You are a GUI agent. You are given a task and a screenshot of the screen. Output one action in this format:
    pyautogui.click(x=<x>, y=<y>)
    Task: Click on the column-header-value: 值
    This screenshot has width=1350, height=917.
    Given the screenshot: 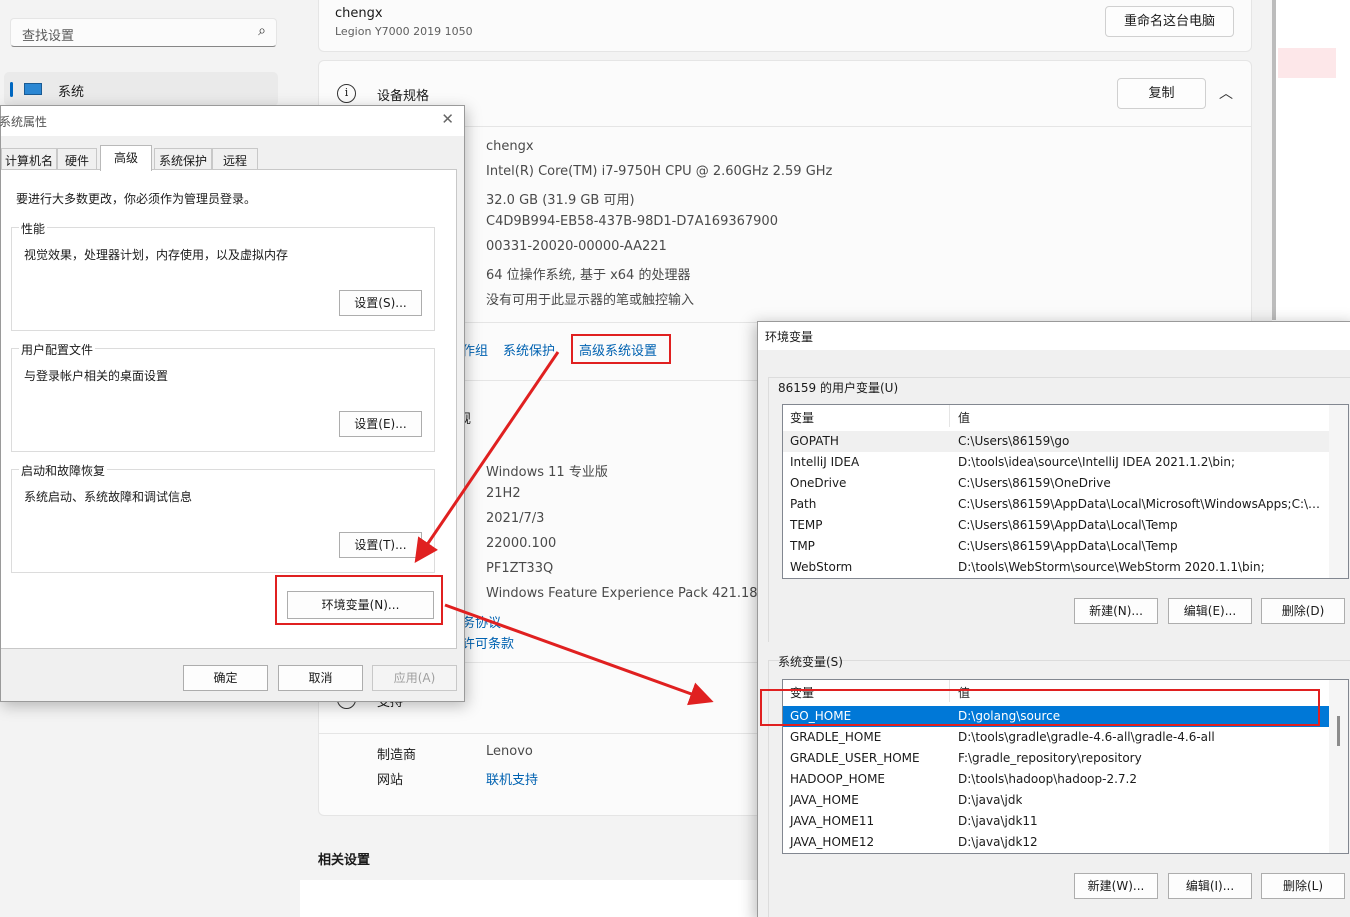 What is the action you would take?
    pyautogui.click(x=964, y=417)
    